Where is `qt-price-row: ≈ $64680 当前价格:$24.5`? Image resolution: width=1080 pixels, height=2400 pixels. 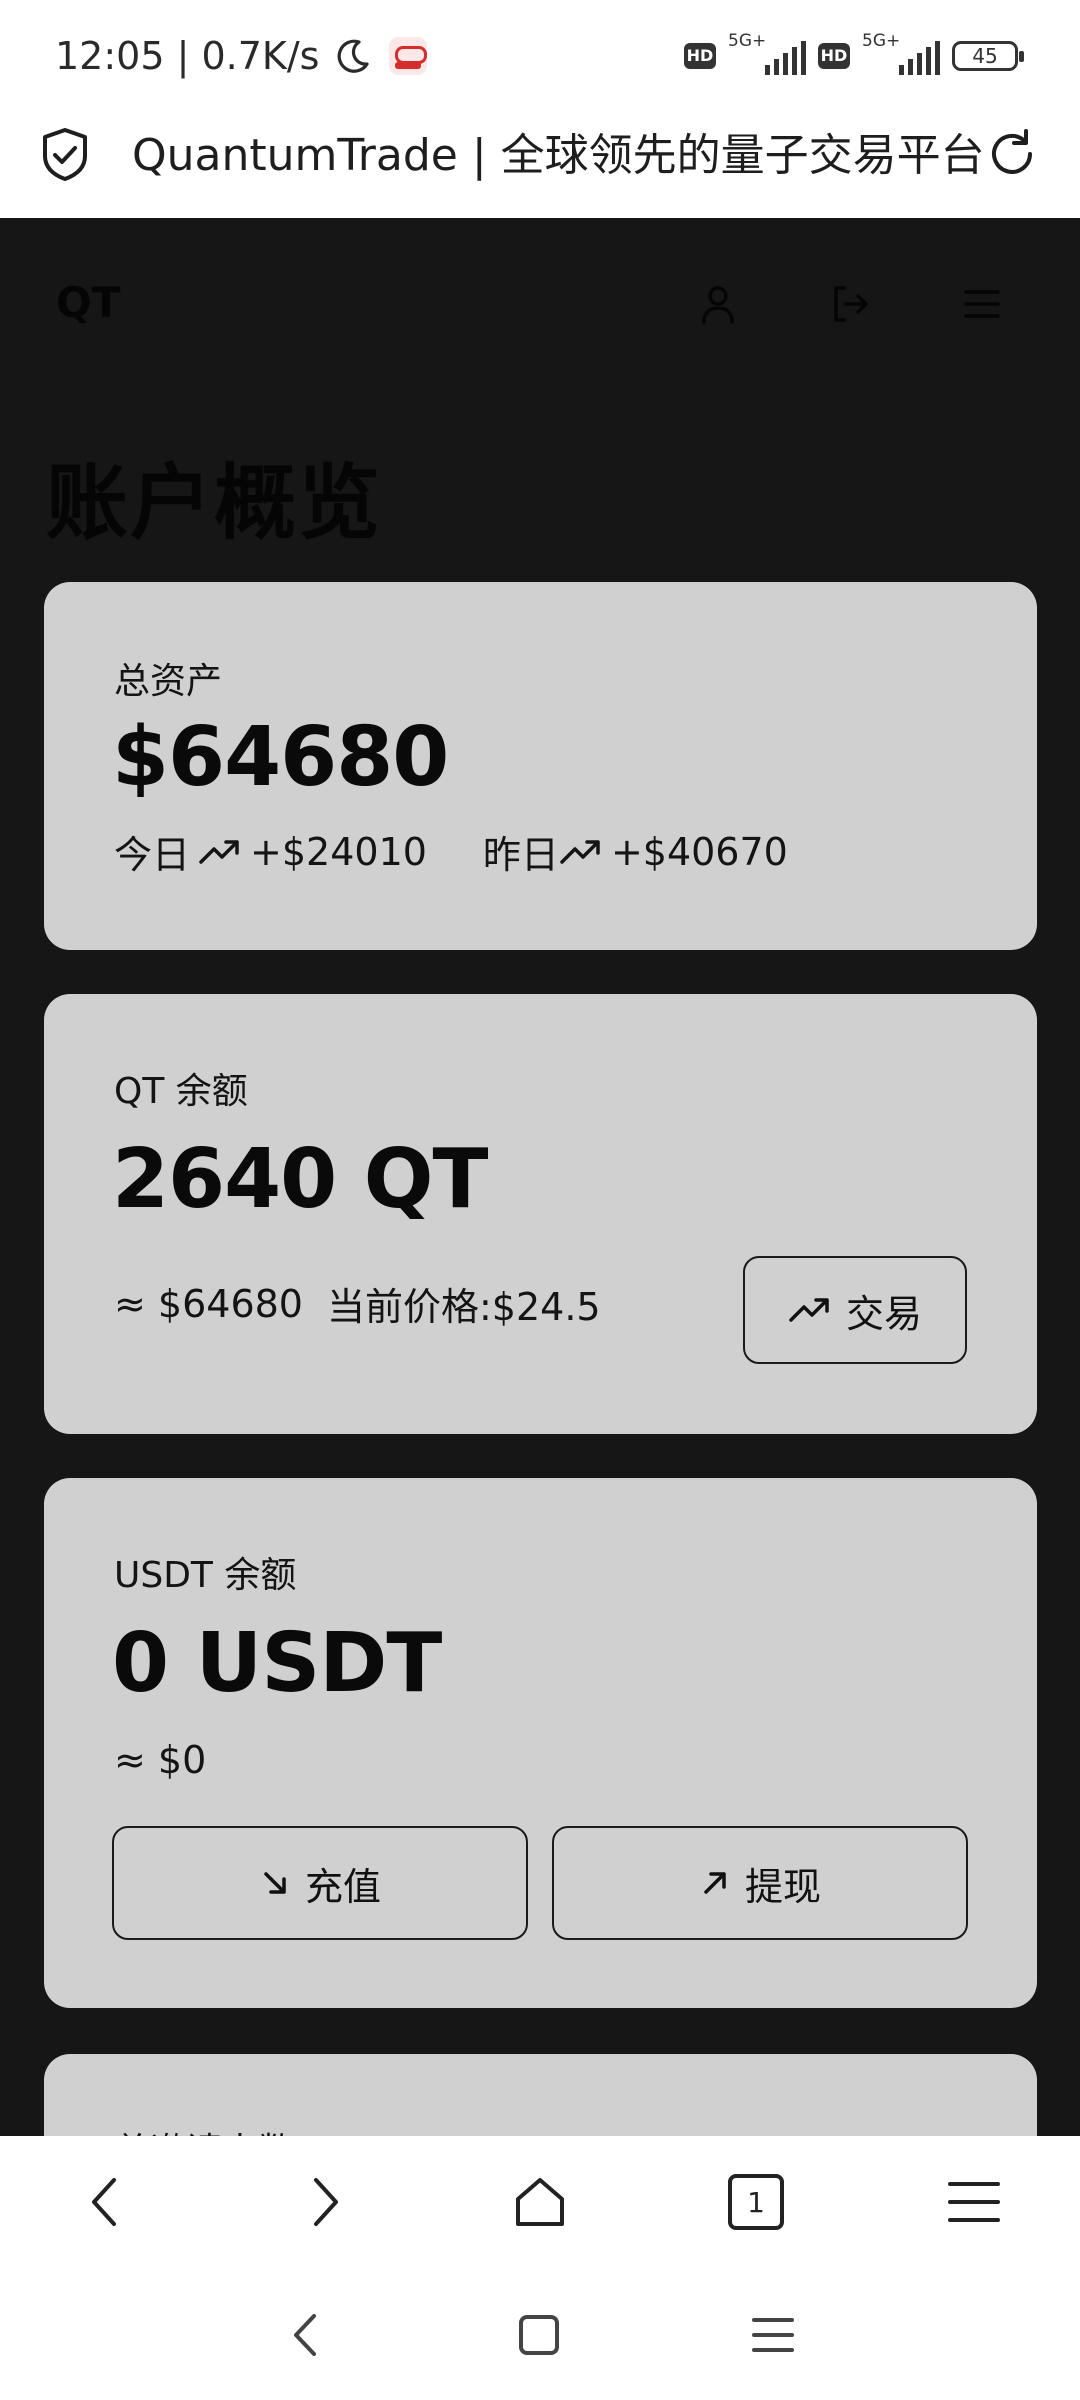
qt-price-row: ≈ $64680 当前价格:$24.5 is located at coordinates (357, 1303).